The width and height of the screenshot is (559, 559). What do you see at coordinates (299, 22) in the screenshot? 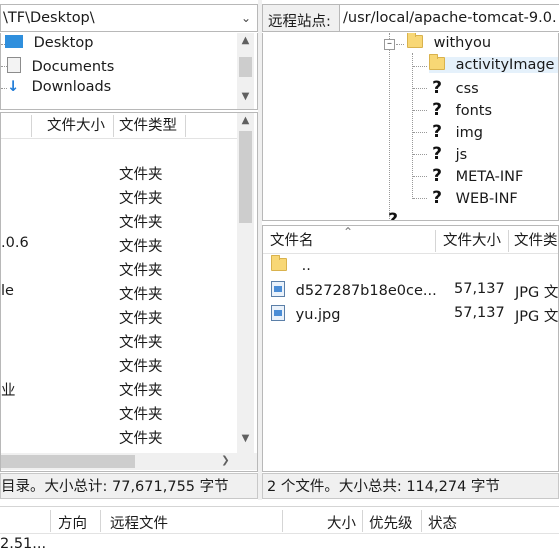
I see `remote-site-label: 远程站点:` at bounding box center [299, 22].